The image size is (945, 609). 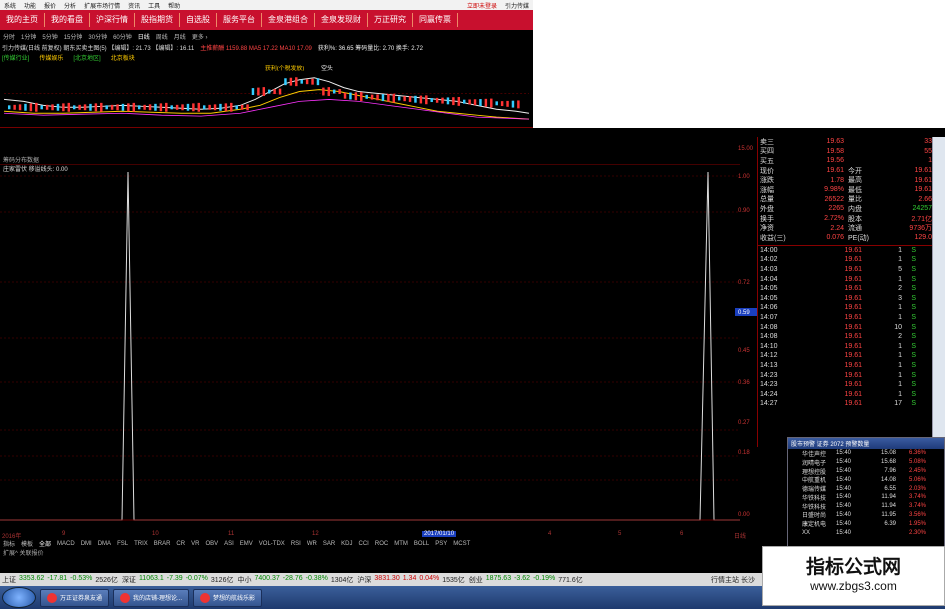 What do you see at coordinates (122, 36) in the screenshot?
I see `period-tab: 60分钟` at bounding box center [122, 36].